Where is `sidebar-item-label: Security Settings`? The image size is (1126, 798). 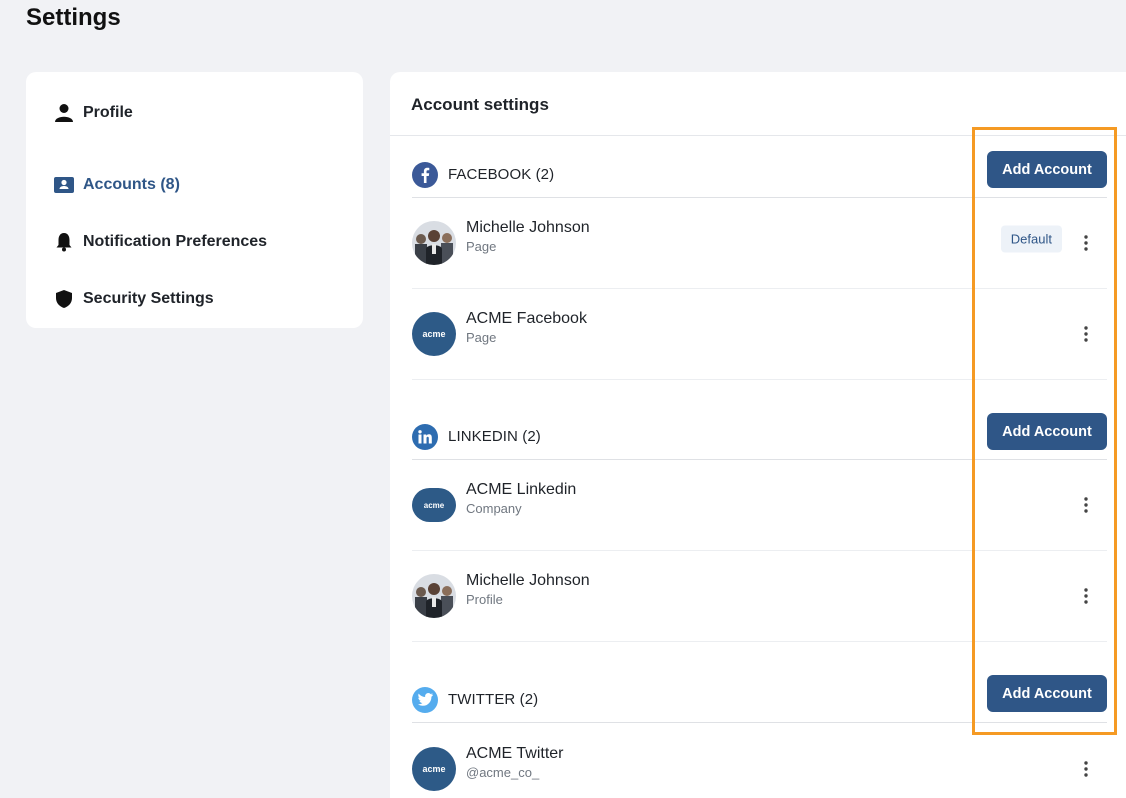
sidebar-item-label: Security Settings is located at coordinates (148, 298).